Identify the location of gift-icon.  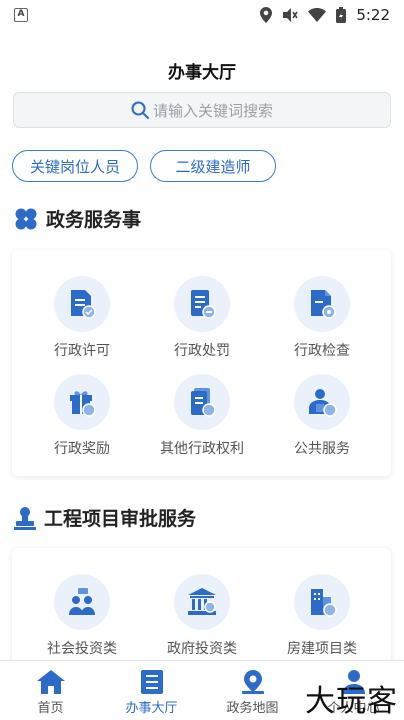
(83, 404).